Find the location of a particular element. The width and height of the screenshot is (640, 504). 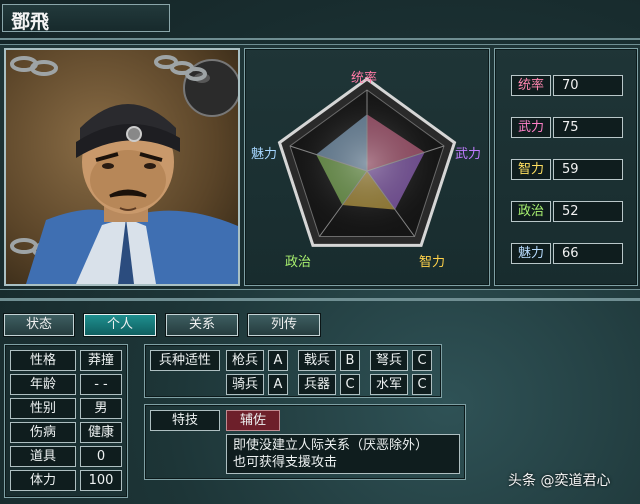

radar-label-politics: 政治 is located at coordinates (298, 262).